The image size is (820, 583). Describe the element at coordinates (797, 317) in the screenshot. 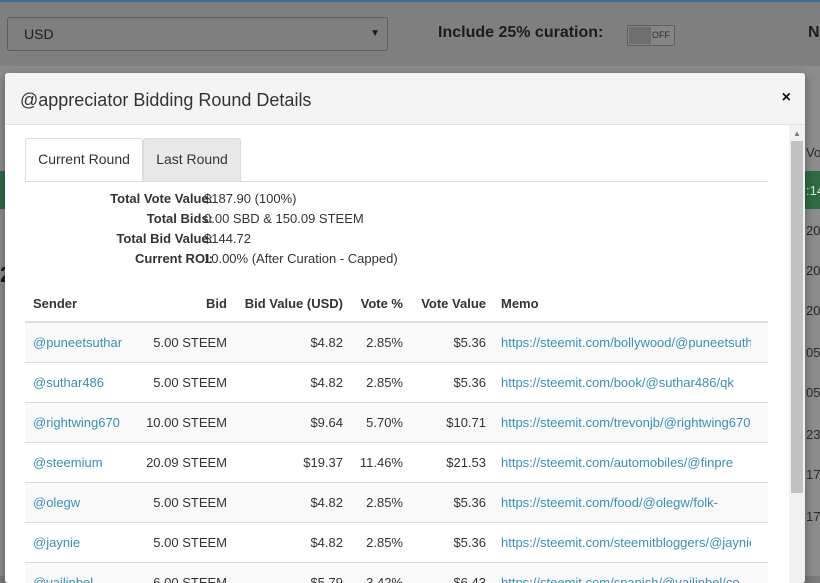

I see `scrollbar-thumb` at that location.